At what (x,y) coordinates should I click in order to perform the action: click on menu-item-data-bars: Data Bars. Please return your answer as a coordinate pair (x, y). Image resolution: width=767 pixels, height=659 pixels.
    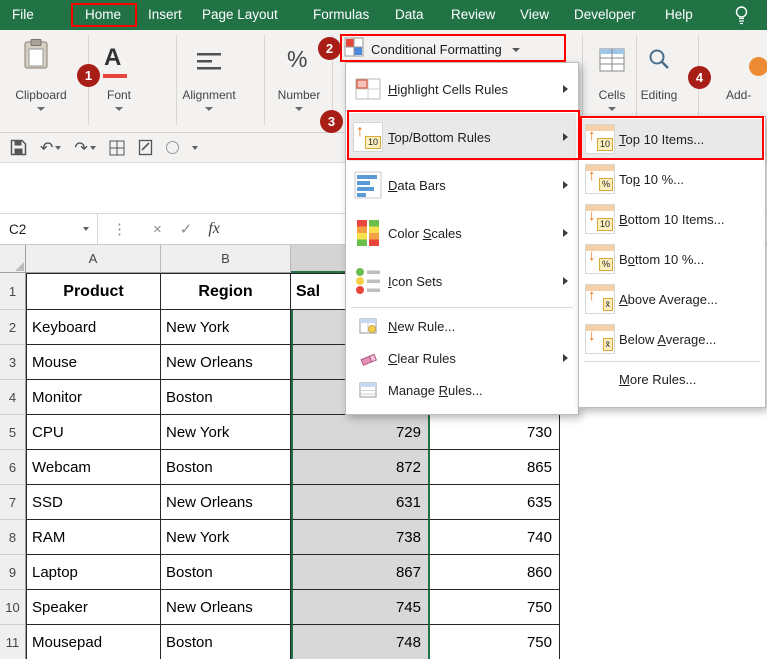
    Looking at the image, I should click on (462, 185).